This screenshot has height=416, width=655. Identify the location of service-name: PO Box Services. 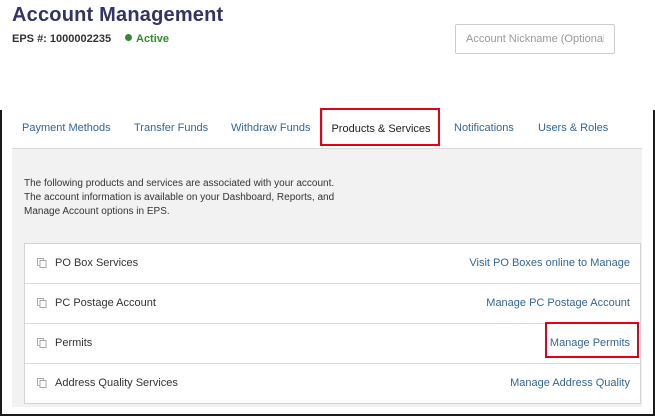
(97, 263).